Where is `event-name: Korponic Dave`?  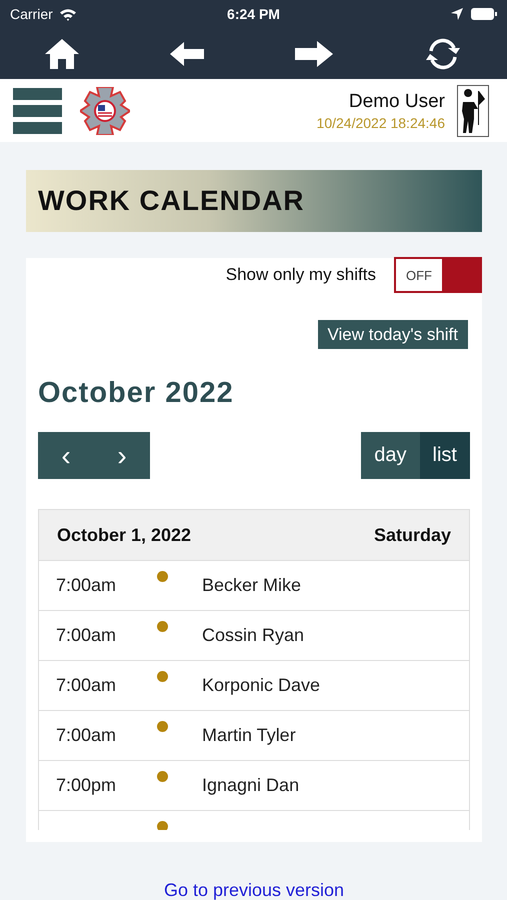
event-name: Korponic Dave is located at coordinates (261, 685).